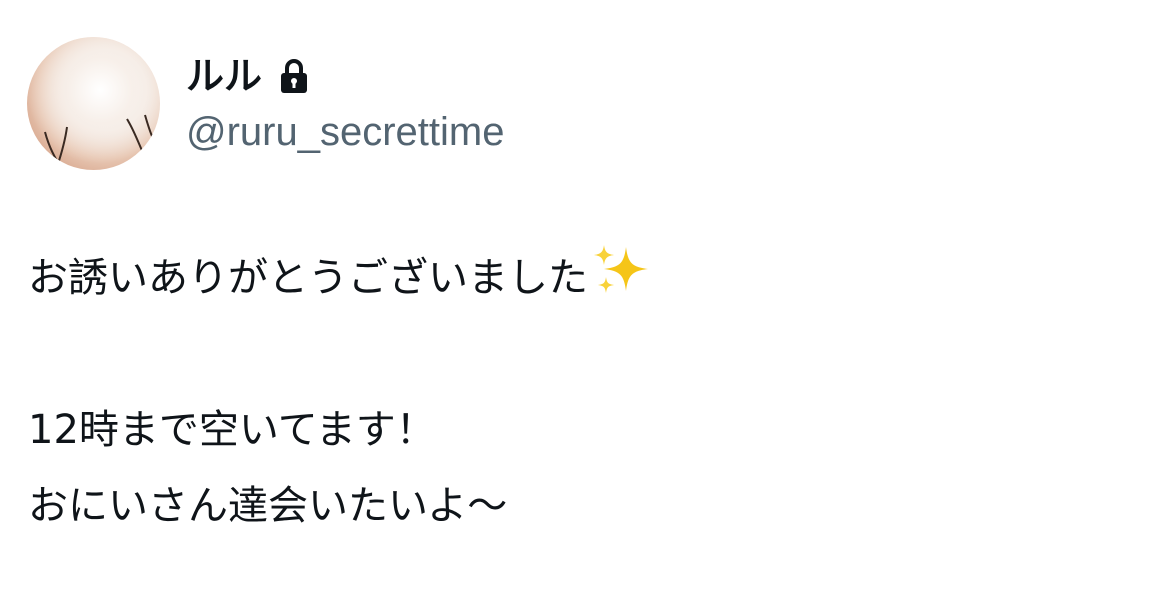 Image resolution: width=1170 pixels, height=609 pixels. What do you see at coordinates (345, 76) in the screenshot?
I see `display-name-row: ルル` at bounding box center [345, 76].